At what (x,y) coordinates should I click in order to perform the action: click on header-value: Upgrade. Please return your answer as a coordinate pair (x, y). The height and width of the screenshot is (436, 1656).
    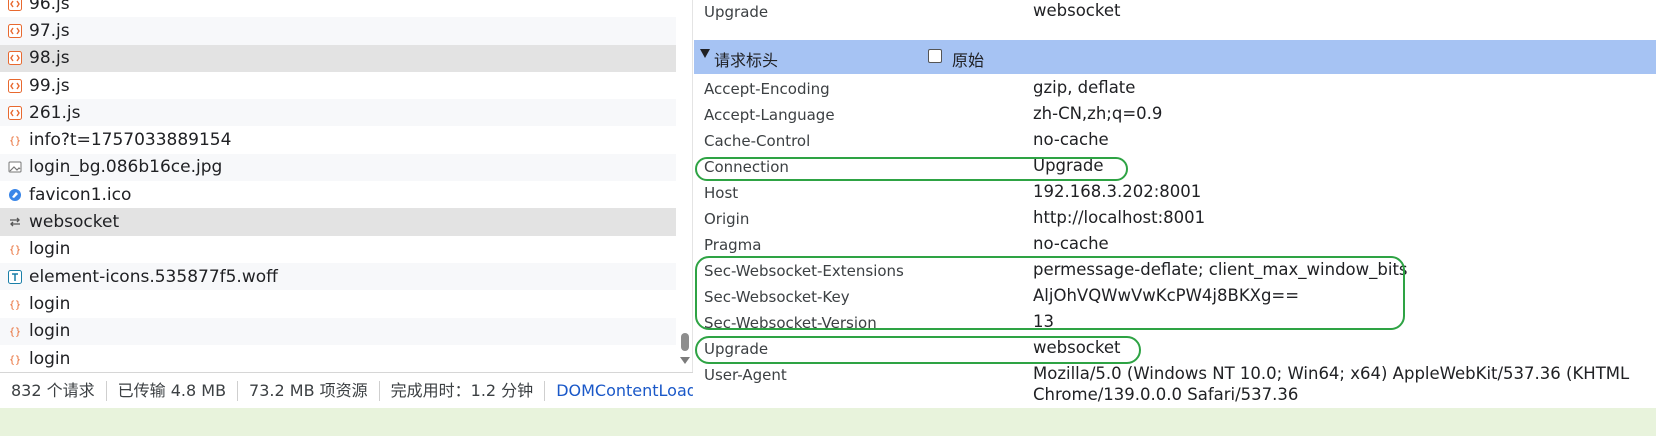
    Looking at the image, I should click on (1068, 165).